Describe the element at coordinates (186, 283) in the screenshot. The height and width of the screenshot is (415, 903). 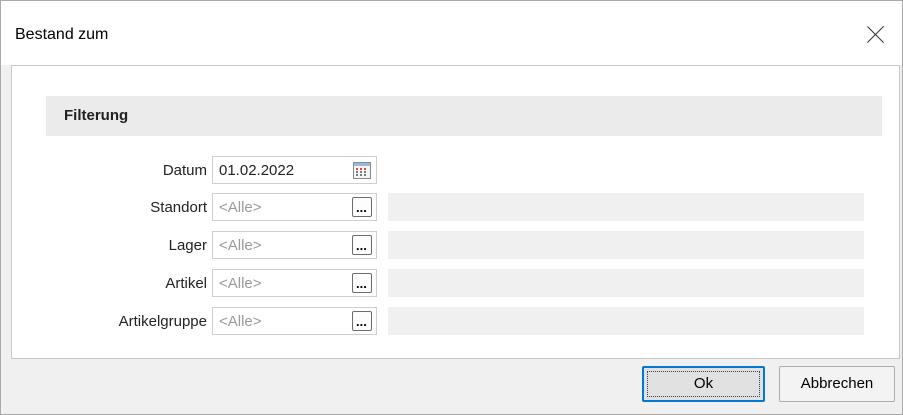
I see `artikel-label: Artikel` at that location.